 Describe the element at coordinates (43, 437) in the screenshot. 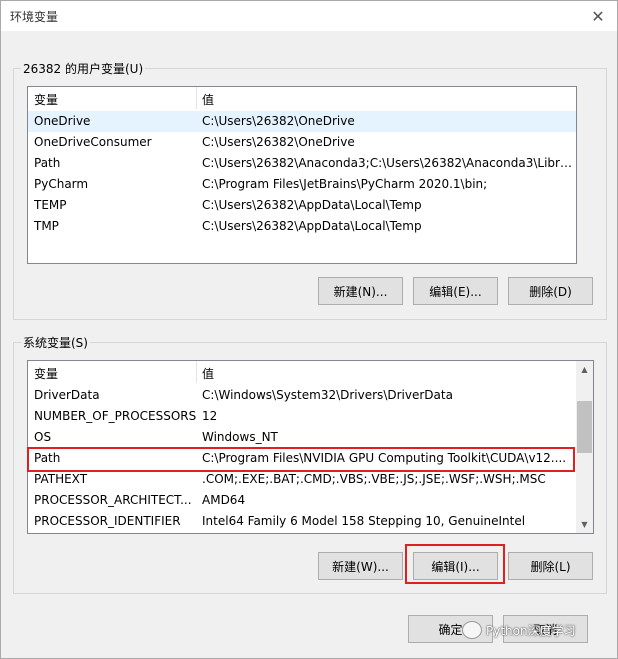

I see `variable-name: OS` at that location.